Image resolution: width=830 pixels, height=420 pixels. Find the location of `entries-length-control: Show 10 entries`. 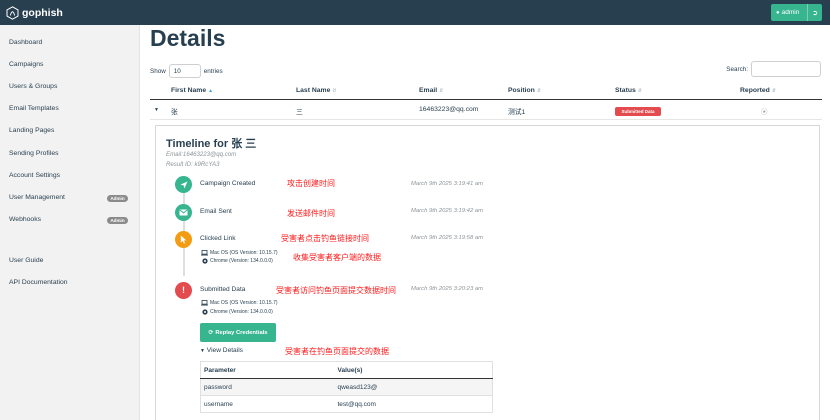

entries-length-control: Show 10 entries is located at coordinates (186, 71).